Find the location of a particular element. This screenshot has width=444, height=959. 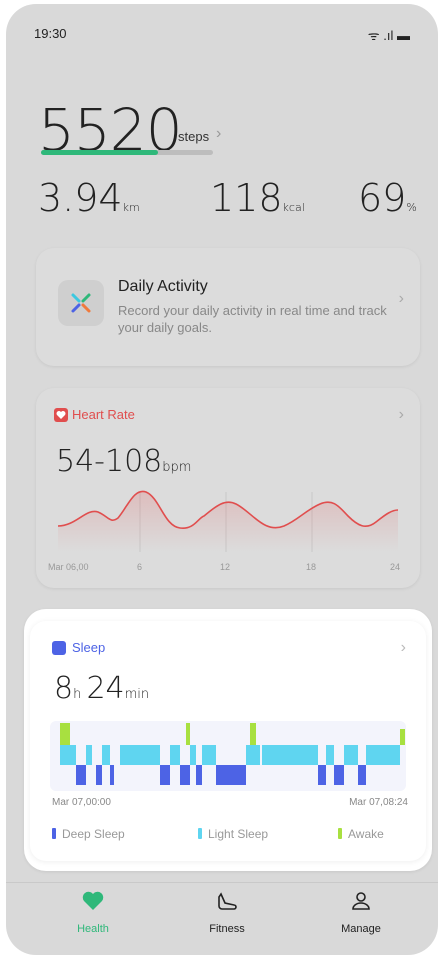

tab-health: Health is located at coordinates (93, 913).